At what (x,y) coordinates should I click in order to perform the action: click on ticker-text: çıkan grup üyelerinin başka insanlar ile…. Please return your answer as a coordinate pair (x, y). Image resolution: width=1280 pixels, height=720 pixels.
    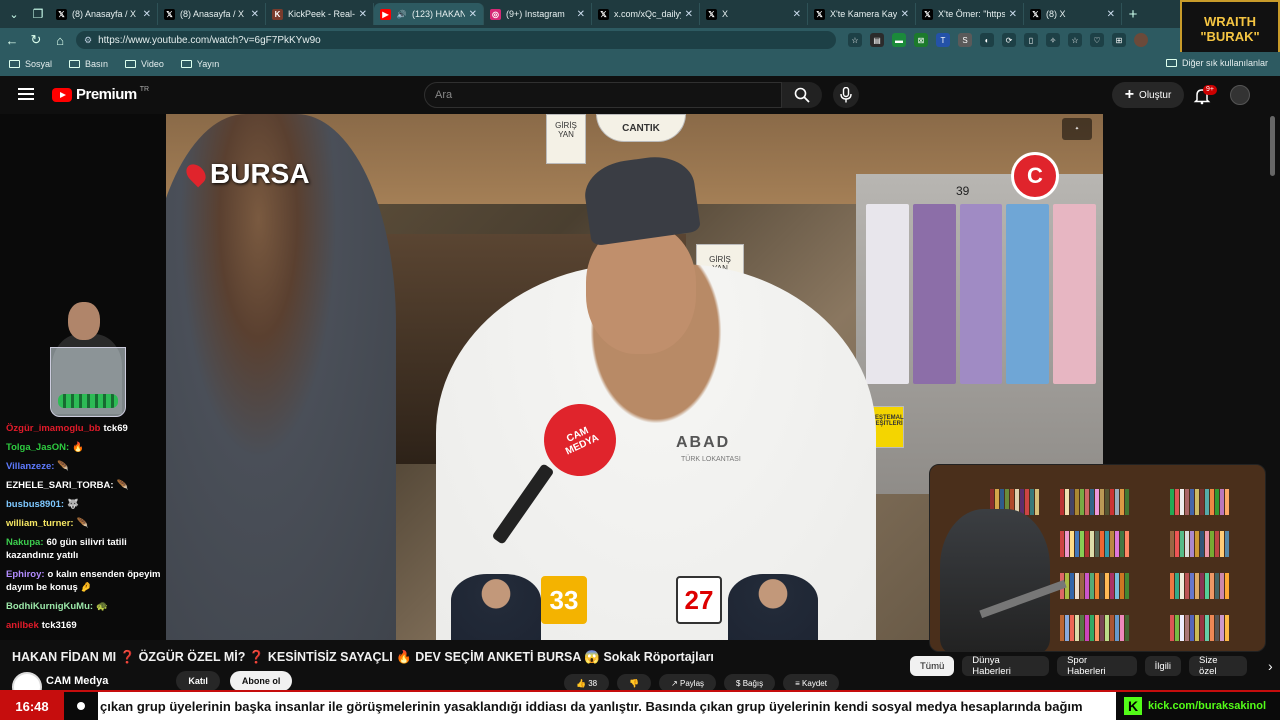
    Looking at the image, I should click on (591, 706).